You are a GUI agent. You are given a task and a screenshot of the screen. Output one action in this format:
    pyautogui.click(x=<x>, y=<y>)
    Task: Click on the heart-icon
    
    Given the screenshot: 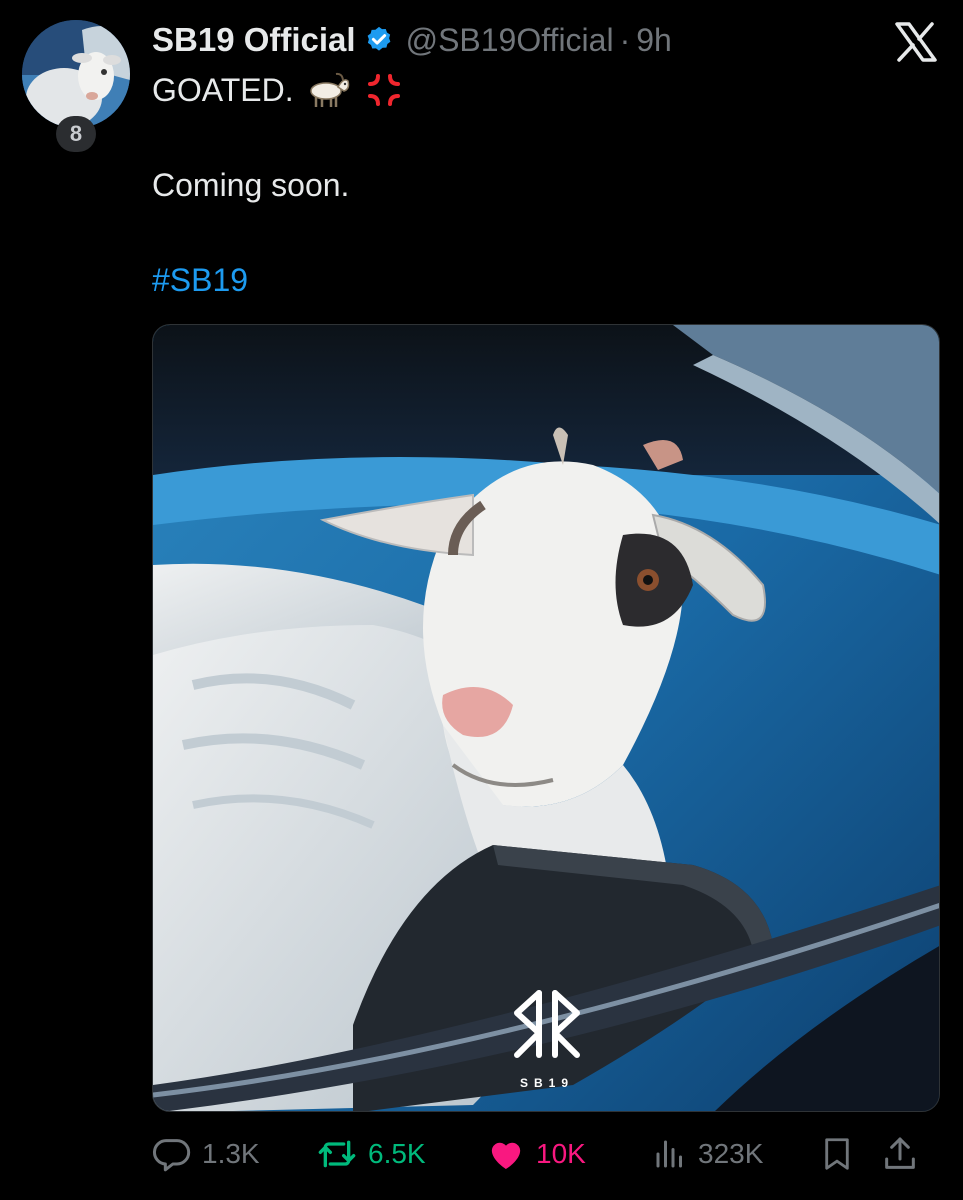 What is the action you would take?
    pyautogui.click(x=506, y=1155)
    